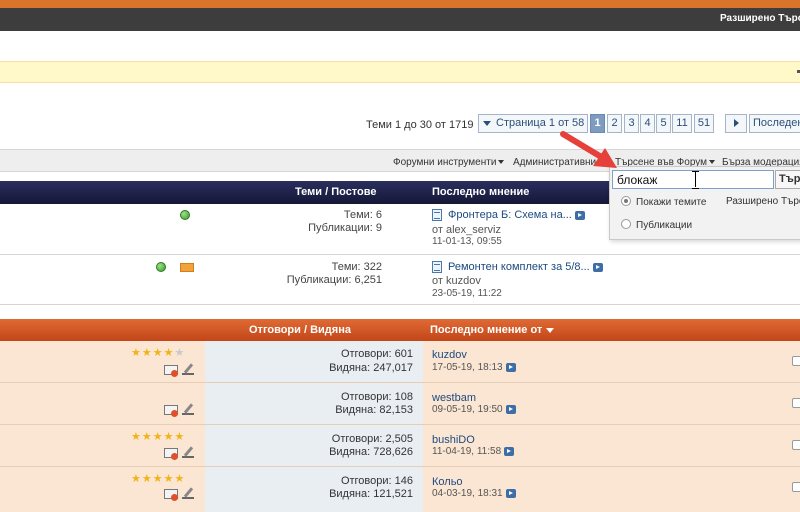 The image size is (800, 512). Describe the element at coordinates (453, 440) in the screenshot. I see `last-poster: bushiDO` at that location.